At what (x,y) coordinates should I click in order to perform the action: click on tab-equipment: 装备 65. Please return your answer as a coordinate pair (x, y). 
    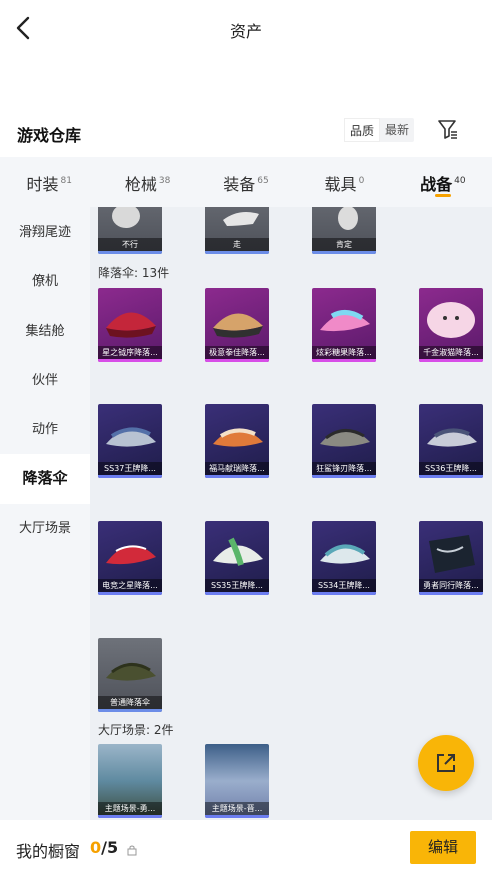
    Looking at the image, I should click on (246, 182).